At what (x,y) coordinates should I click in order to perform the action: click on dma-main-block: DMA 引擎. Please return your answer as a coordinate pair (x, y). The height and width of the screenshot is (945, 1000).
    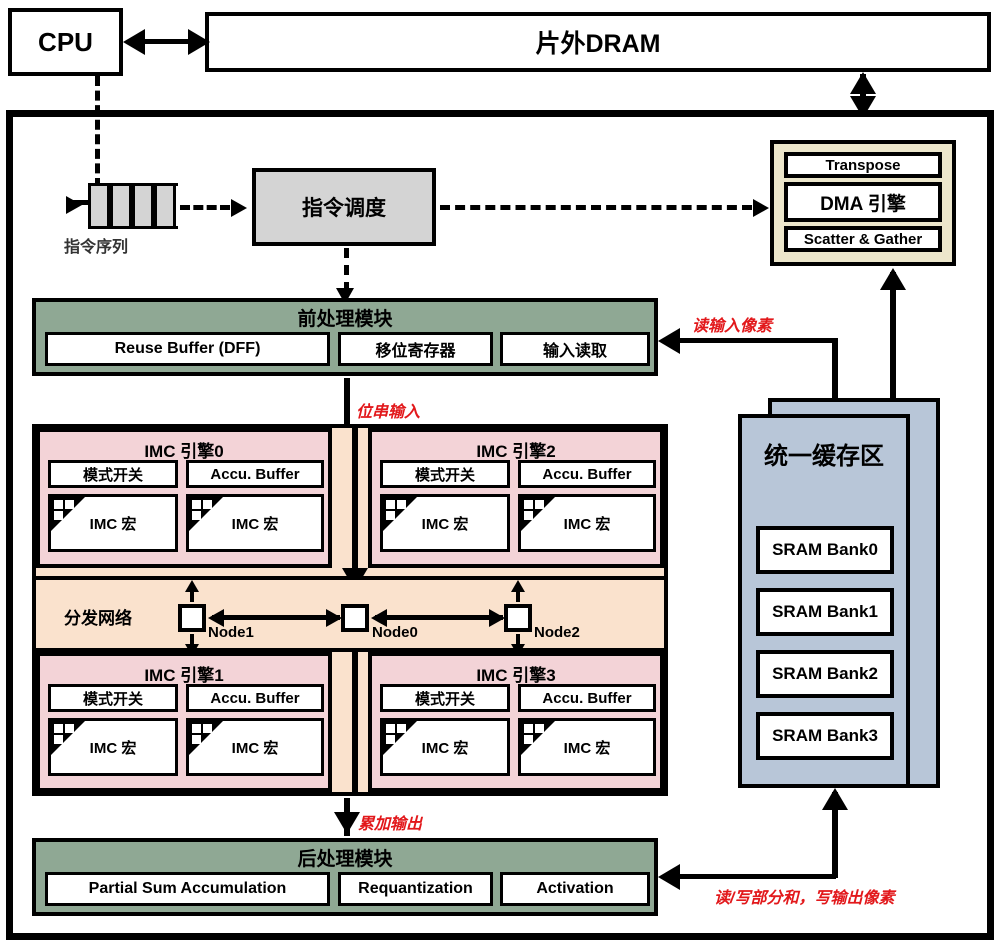
    Looking at the image, I should click on (863, 202).